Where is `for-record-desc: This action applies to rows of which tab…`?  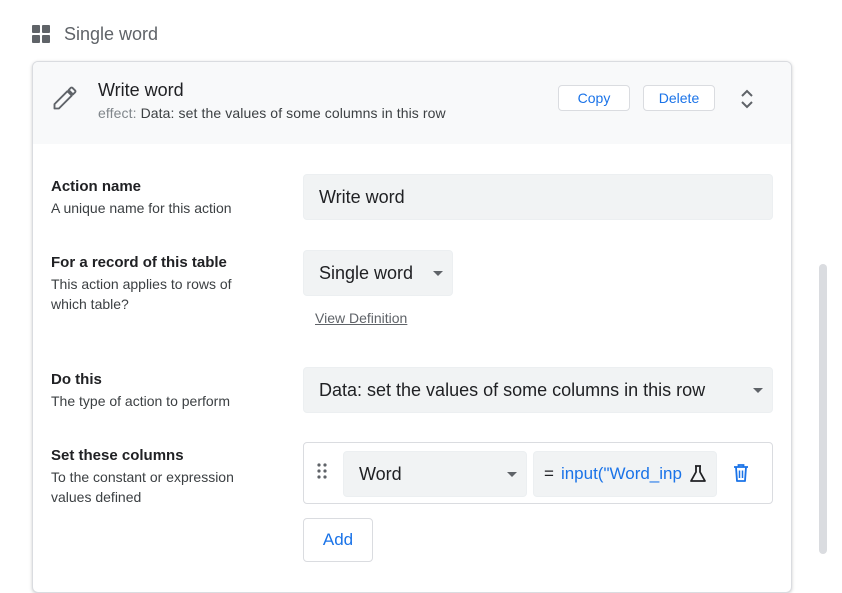
for-record-desc: This action applies to rows of which tab… is located at coordinates (141, 294).